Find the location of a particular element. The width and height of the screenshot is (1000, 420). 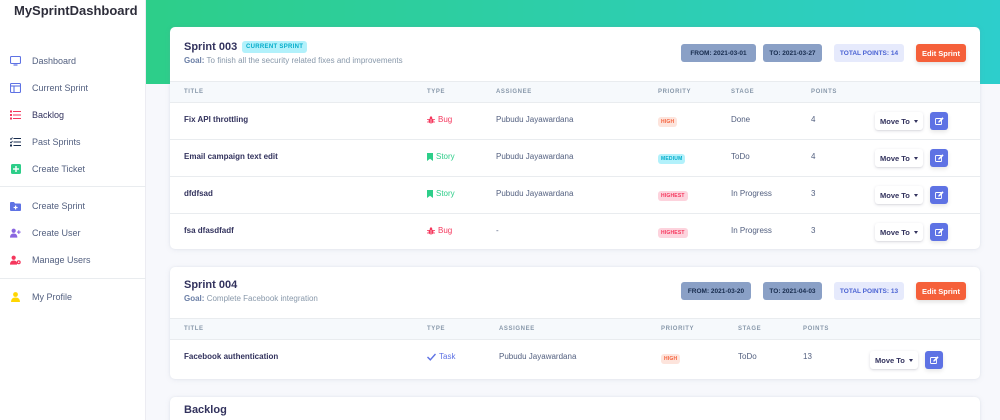

sprint-goal: Goal: Complete Facebook integration is located at coordinates (251, 298).